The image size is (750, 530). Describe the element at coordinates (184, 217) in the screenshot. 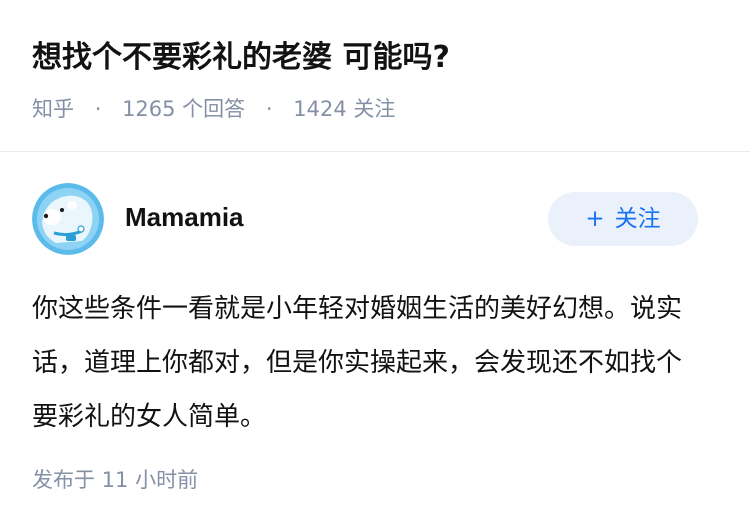

I see `author-name: Mamamia` at that location.